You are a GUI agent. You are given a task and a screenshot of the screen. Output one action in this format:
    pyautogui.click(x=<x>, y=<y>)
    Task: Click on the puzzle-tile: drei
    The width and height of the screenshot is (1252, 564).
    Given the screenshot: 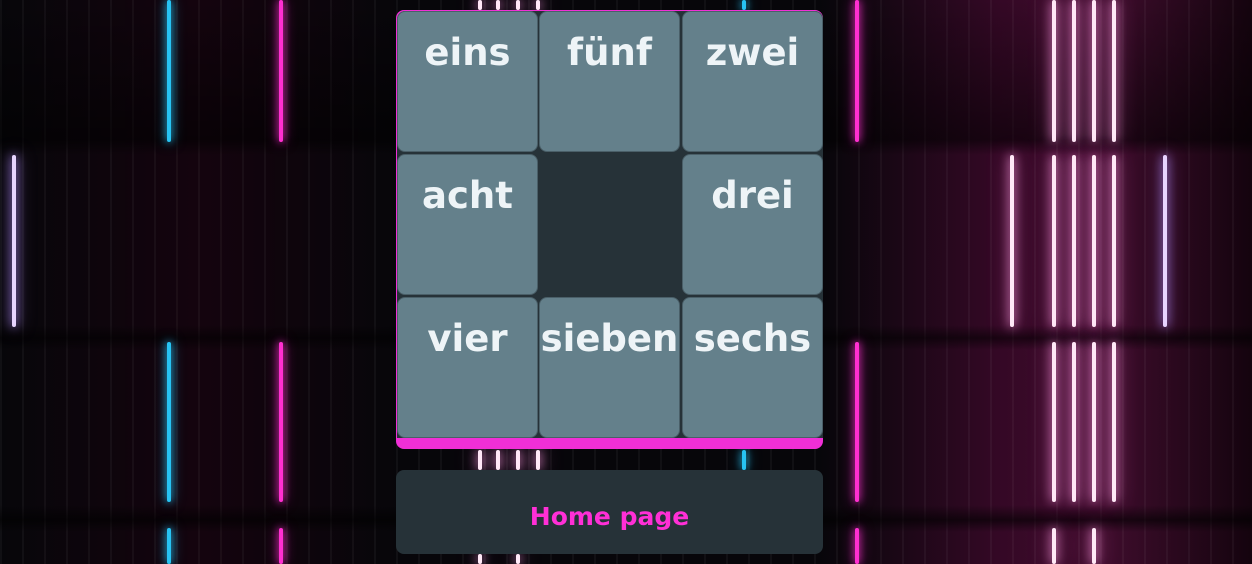 What is the action you would take?
    pyautogui.click(x=752, y=224)
    